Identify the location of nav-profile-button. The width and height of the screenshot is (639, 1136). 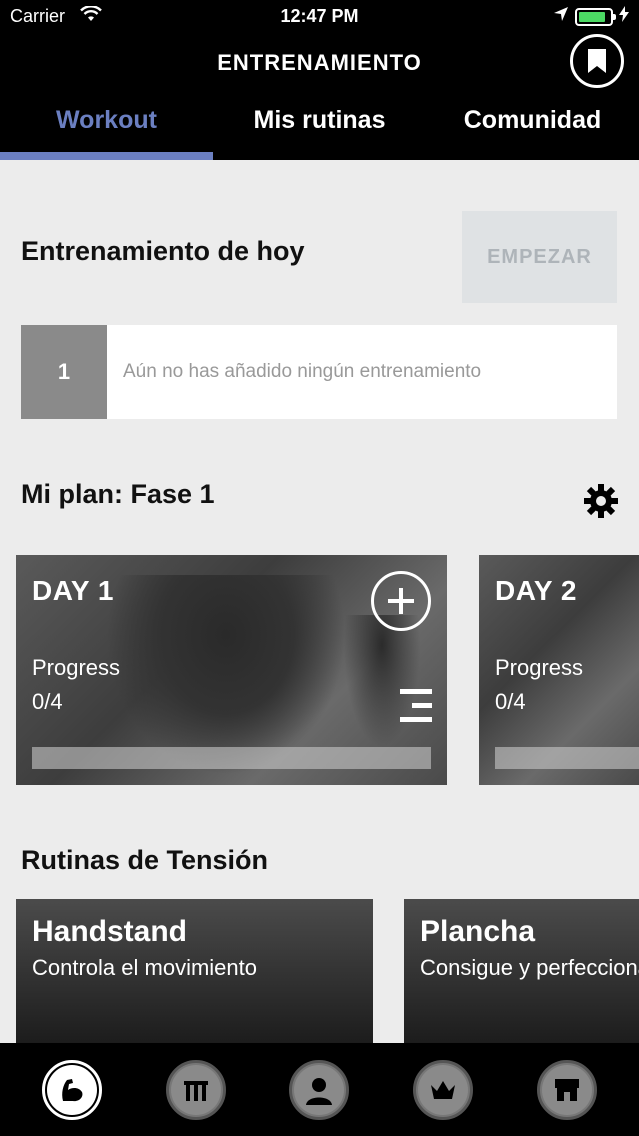
(319, 1089).